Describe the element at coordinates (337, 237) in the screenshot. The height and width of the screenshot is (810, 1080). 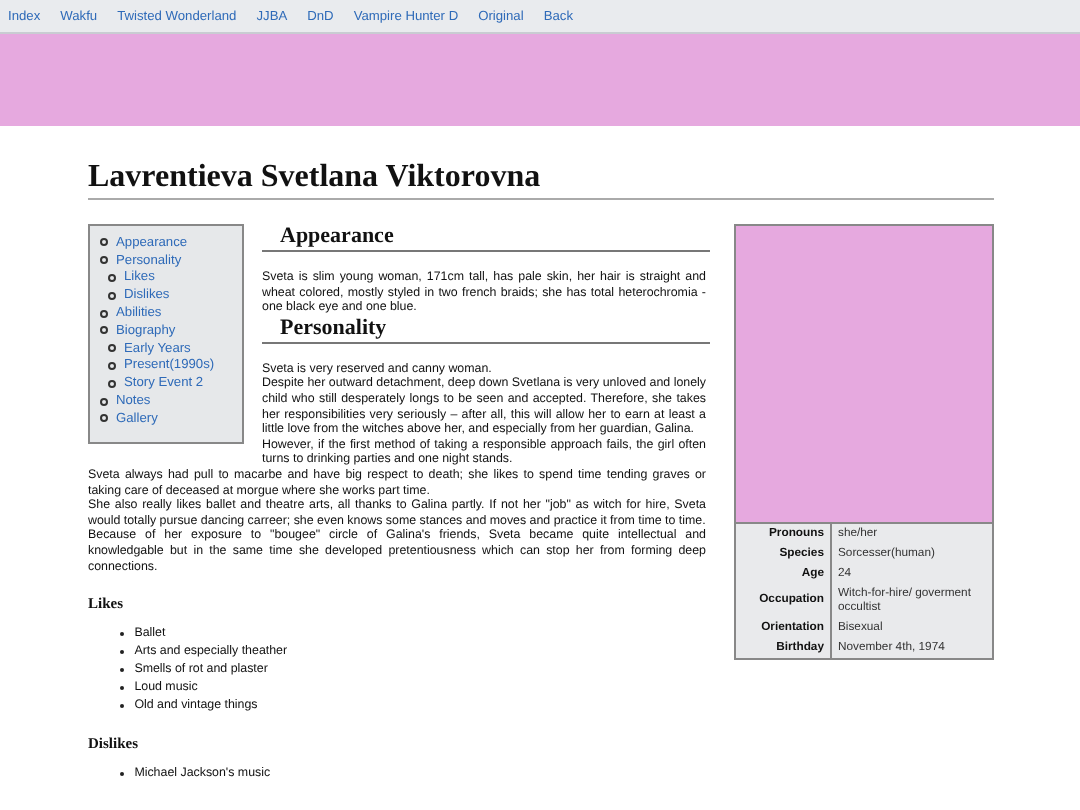
I see `section-heading: Appearance` at that location.